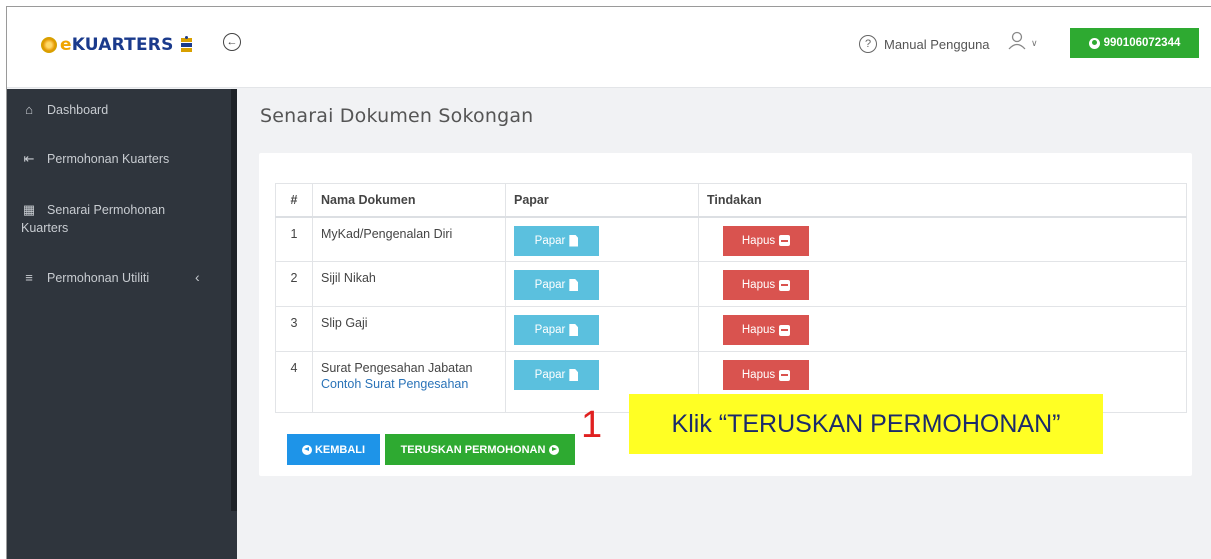  Describe the element at coordinates (121, 219) in the screenshot. I see `sidebar-item-senarai-permohonan: ▦ Senarai Permohonan Kuarters` at that location.